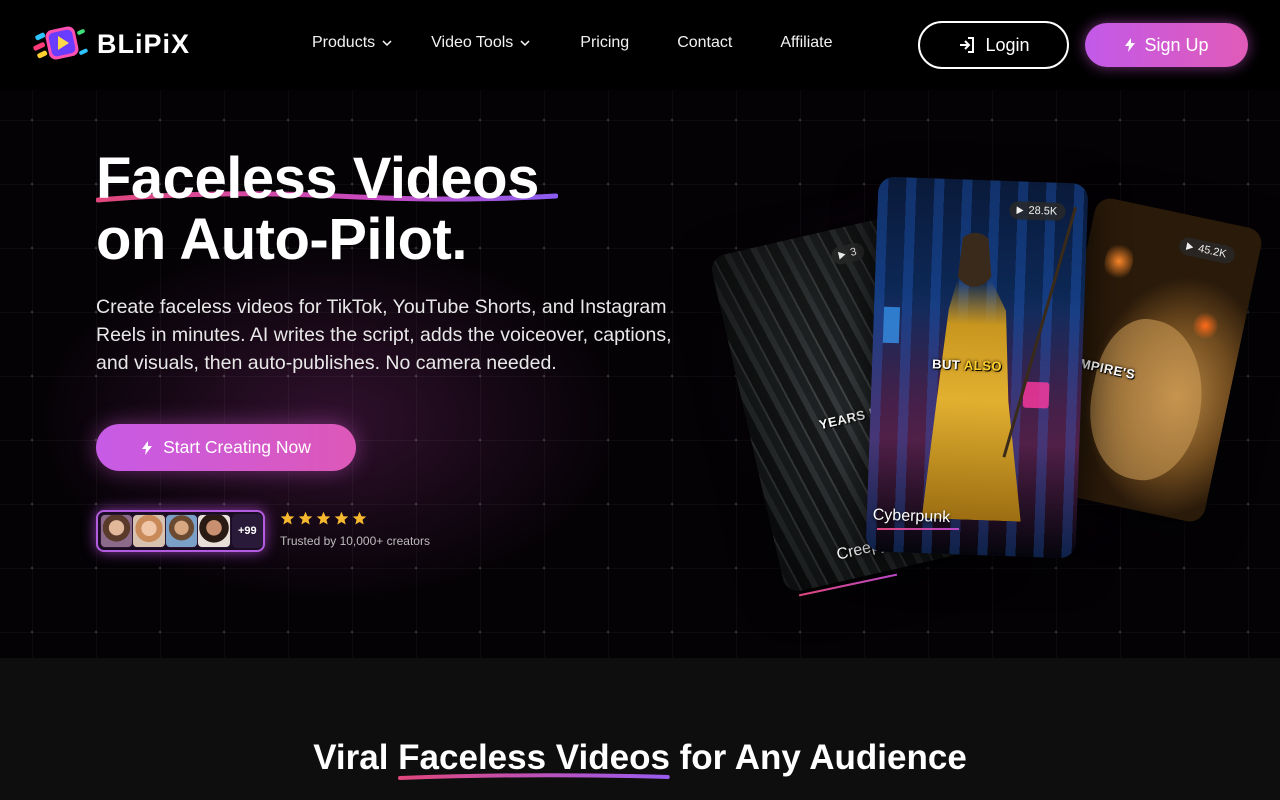 The image size is (1280, 800). Describe the element at coordinates (946, 364) in the screenshot. I see `card-caption-white: BUT` at that location.